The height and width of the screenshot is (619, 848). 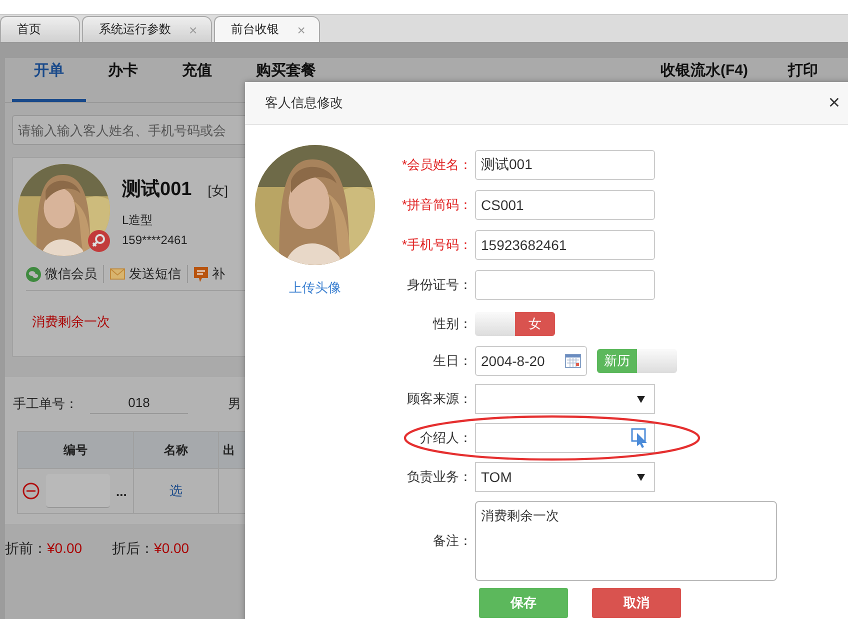 I want to click on action-link: 微信会员, so click(x=64, y=274).